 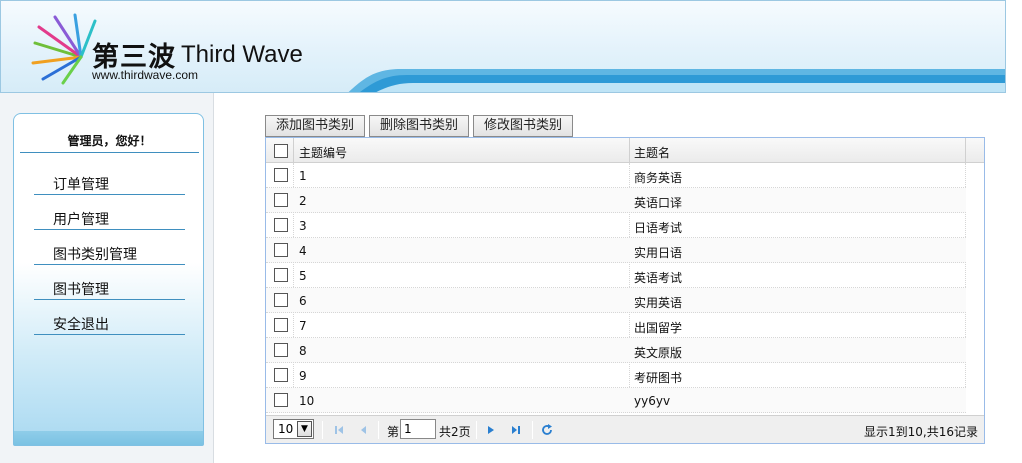 I want to click on cell-topic-name: 日语考试, so click(x=658, y=228).